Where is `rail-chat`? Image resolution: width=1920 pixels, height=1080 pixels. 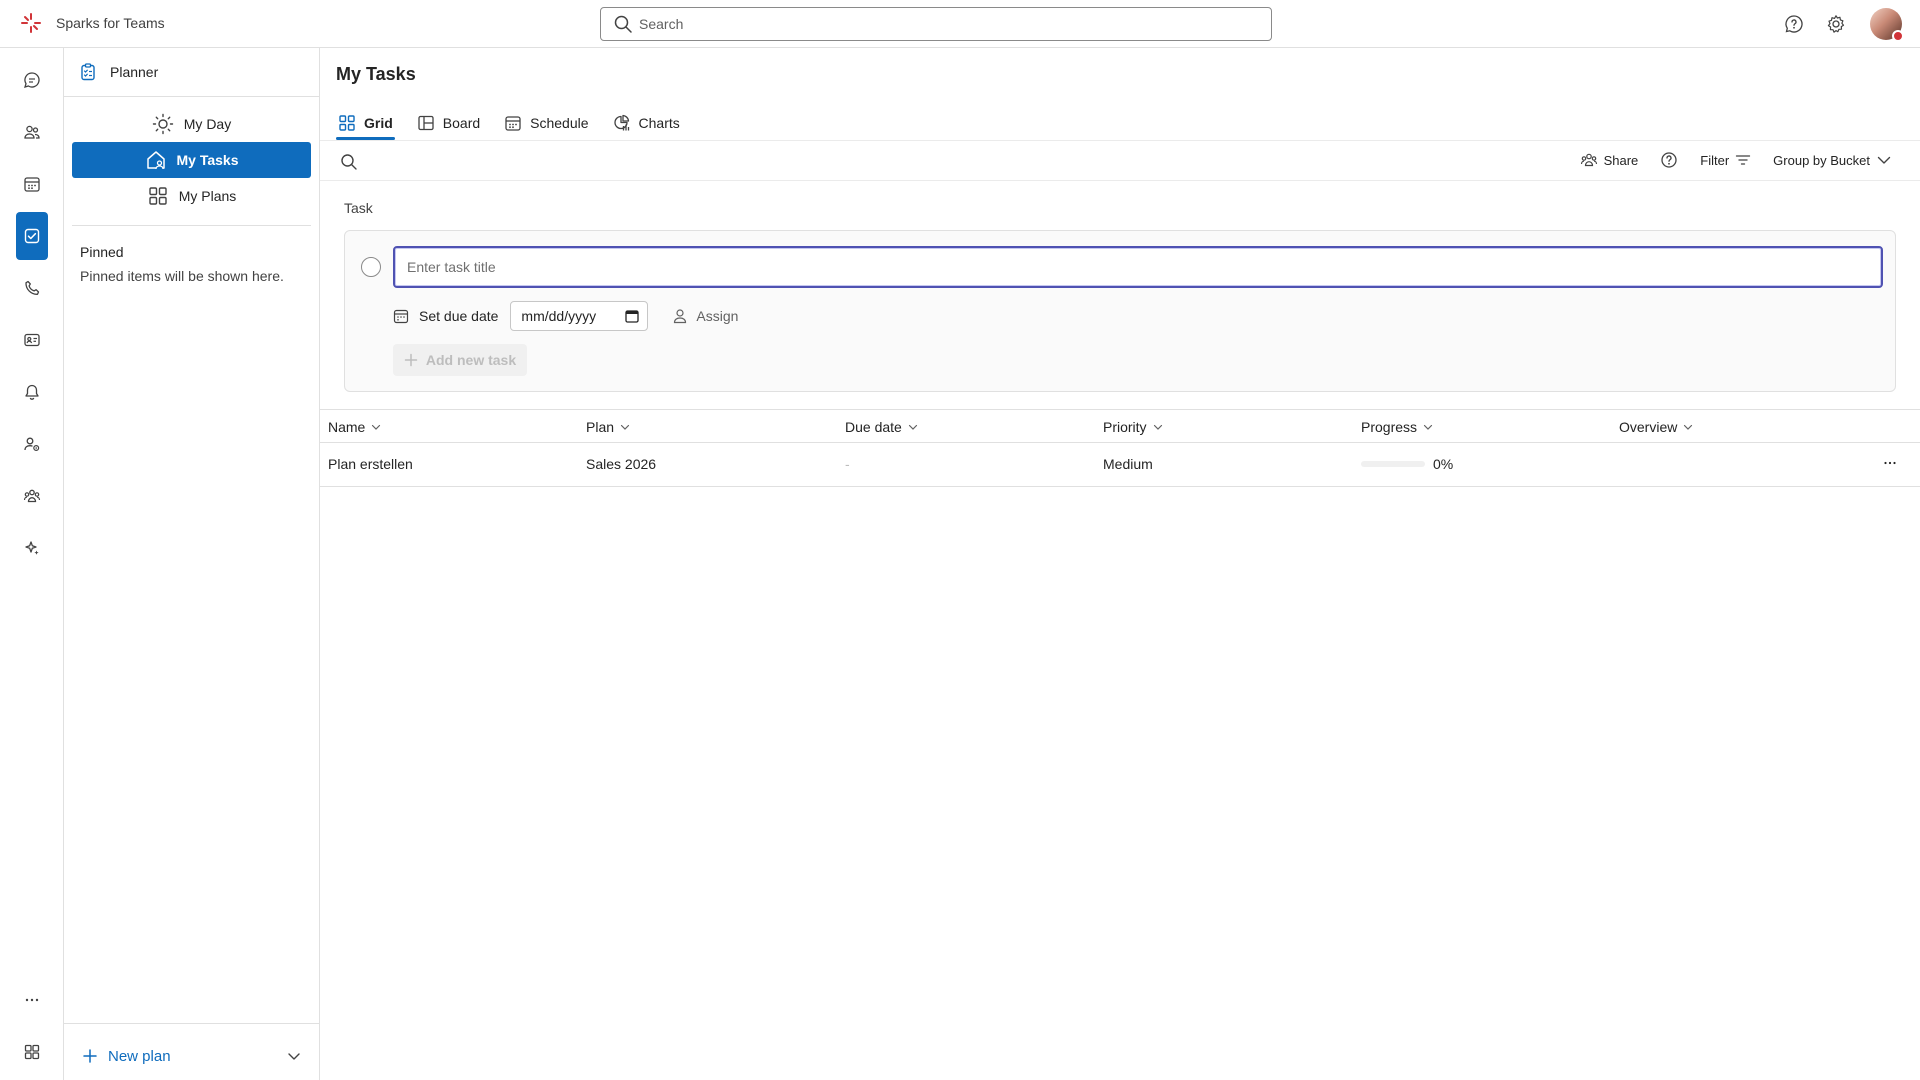 rail-chat is located at coordinates (32, 80).